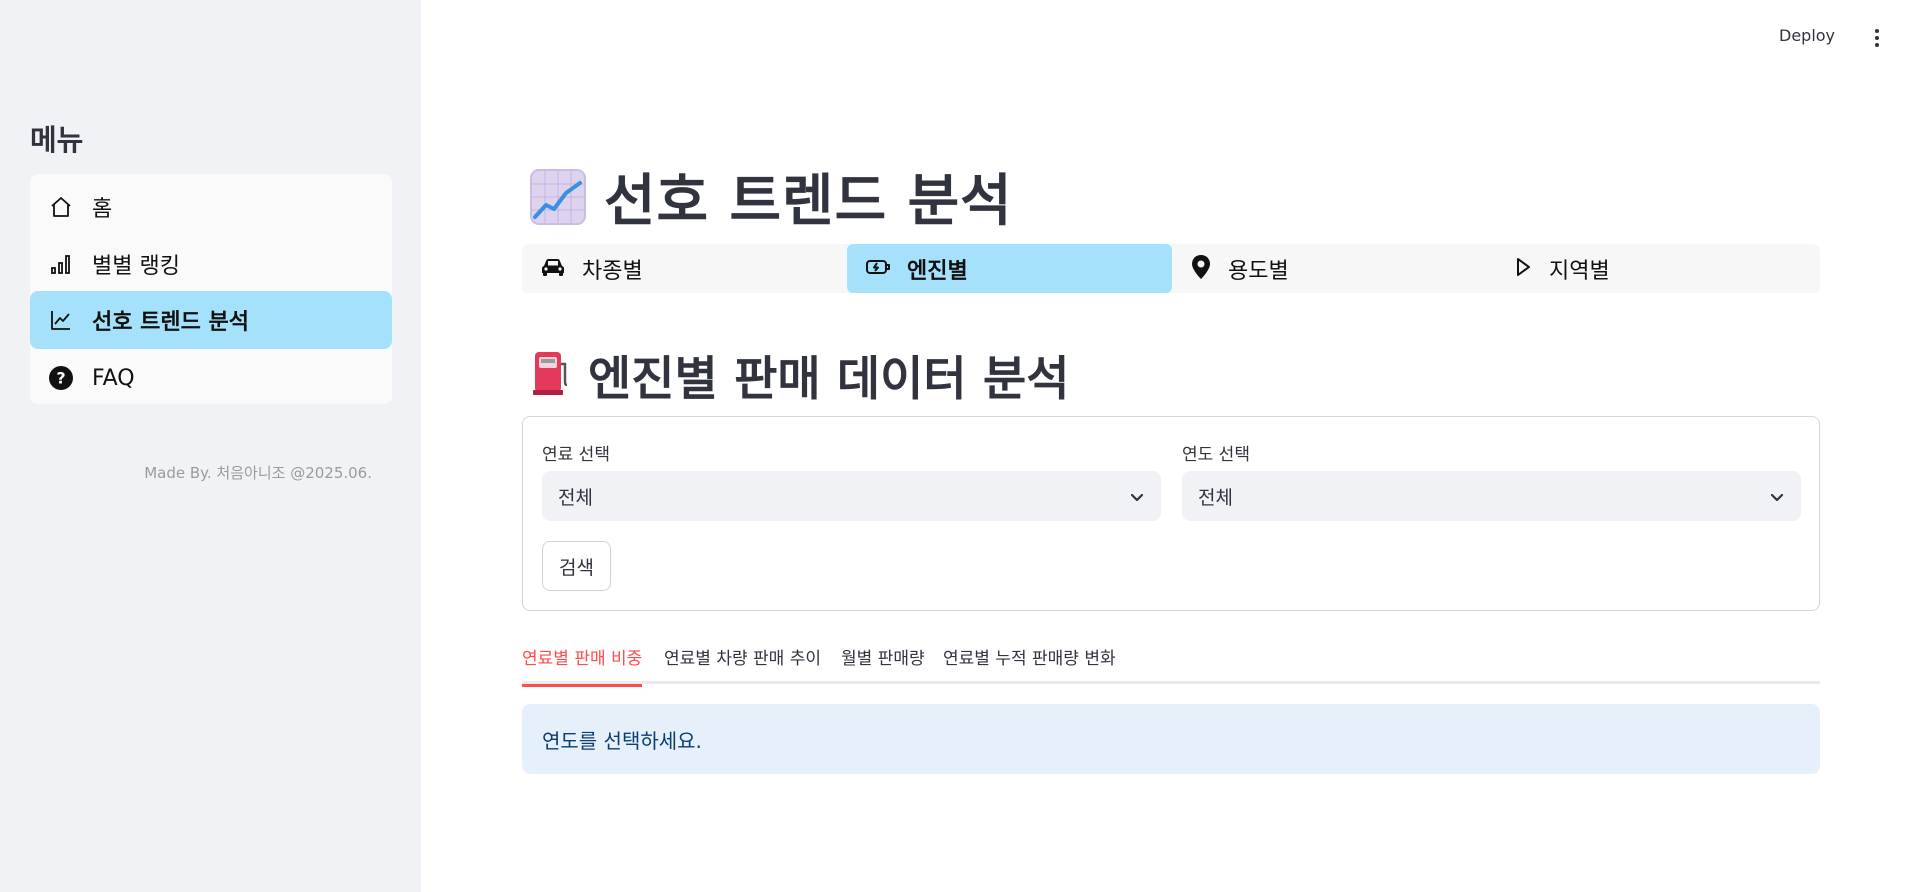 The image size is (1918, 892). What do you see at coordinates (829, 379) in the screenshot?
I see `section-title-text: 엔진별 판매 데이터 분석` at bounding box center [829, 379].